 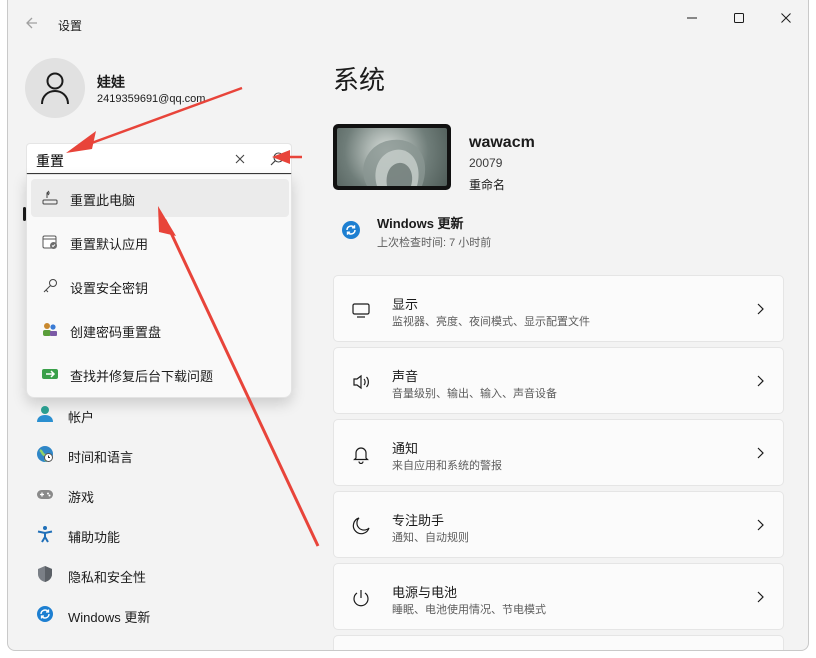 I want to click on default-apps-icon, so click(x=49, y=242).